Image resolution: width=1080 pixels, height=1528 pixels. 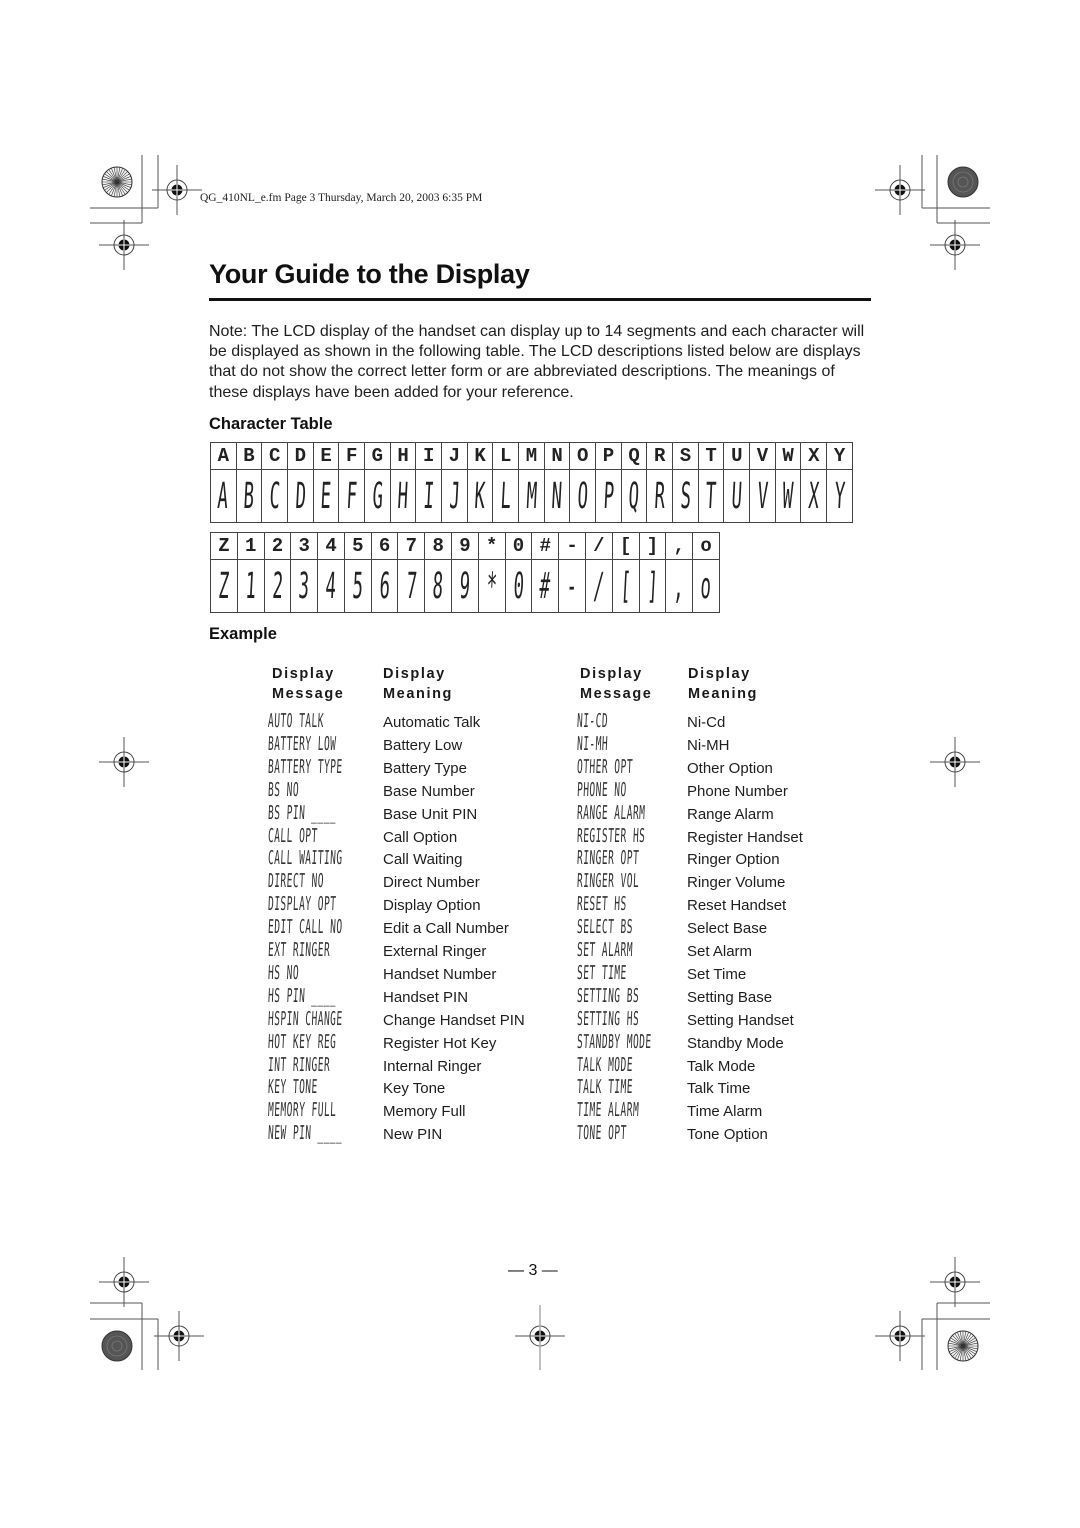 I want to click on lcd-glyph-cell: o, so click(x=706, y=586).